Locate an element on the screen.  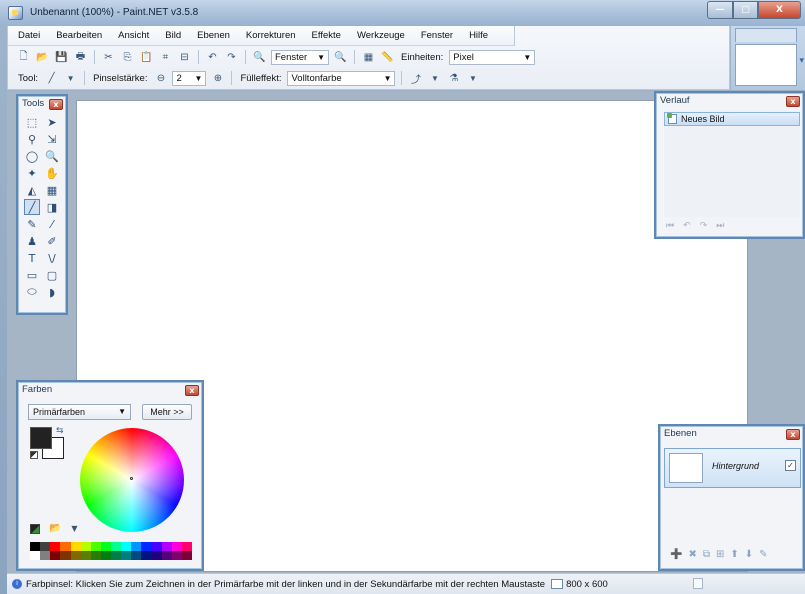
brush-width-select: 2 ▼ is located at coordinates (189, 78).